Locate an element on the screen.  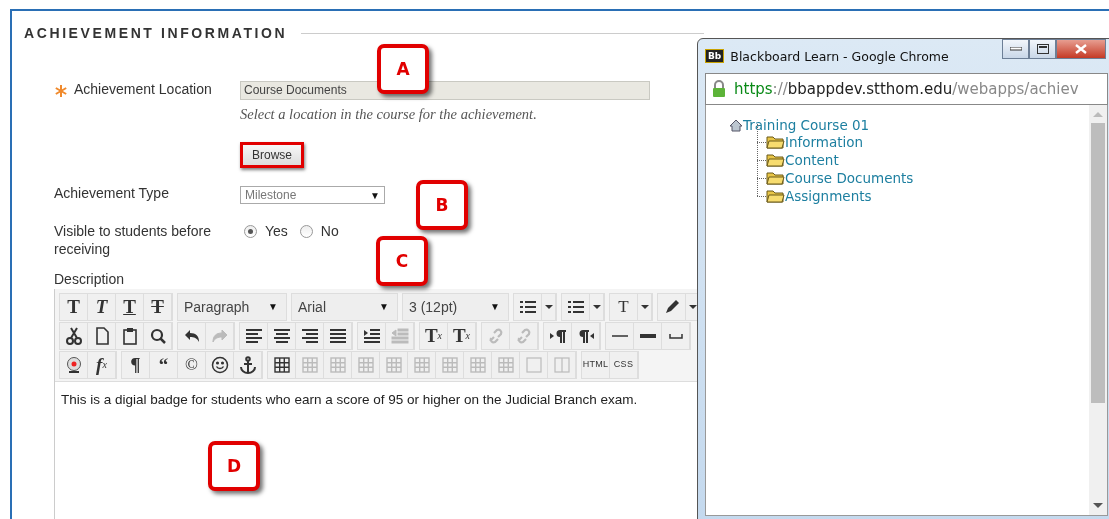
type-dropdown: Milestone ▼ is located at coordinates (312, 195).